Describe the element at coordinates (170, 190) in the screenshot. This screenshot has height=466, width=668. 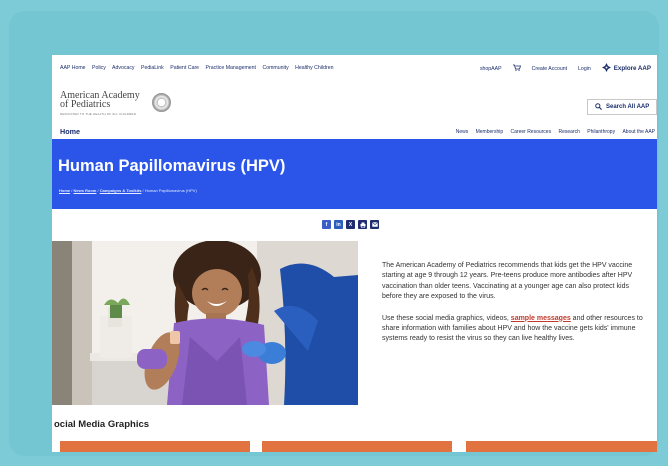
I see `breadcrumb-current: Human Papillomavirus (HPV)` at that location.